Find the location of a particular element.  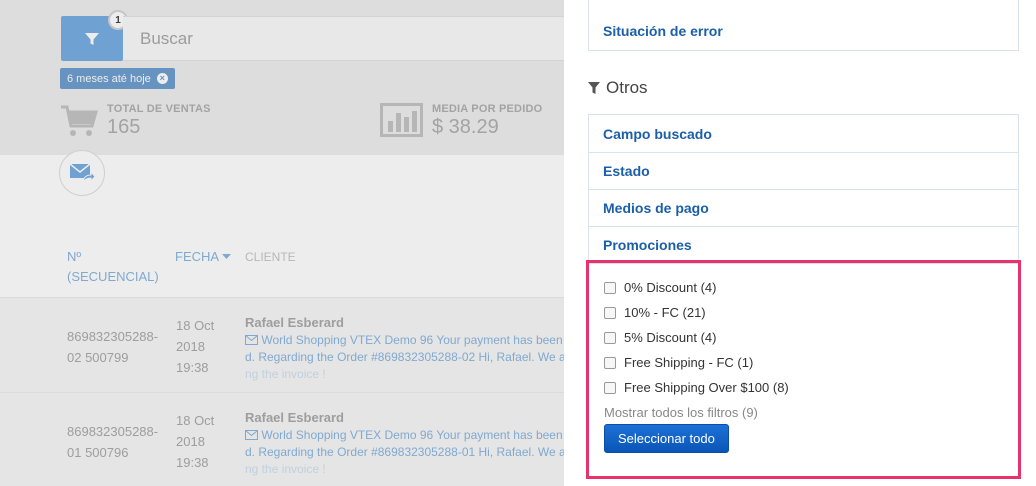

section-title-others: Otros is located at coordinates (618, 88).